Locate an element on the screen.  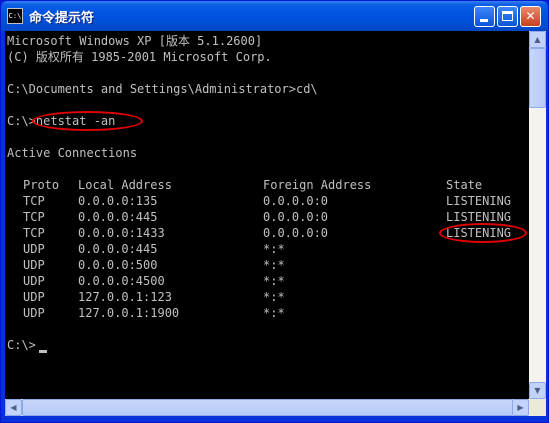
column-header-foreign-address: Foreign Address is located at coordinates (317, 185).